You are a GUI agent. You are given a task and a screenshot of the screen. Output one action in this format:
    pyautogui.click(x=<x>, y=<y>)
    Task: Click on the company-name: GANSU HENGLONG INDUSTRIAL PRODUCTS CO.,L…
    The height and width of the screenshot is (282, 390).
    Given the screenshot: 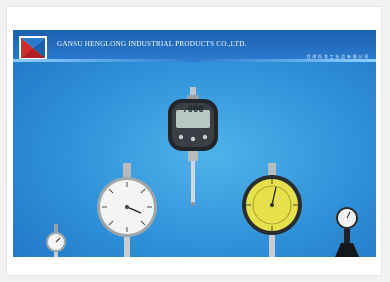 What is the action you would take?
    pyautogui.click(x=152, y=44)
    